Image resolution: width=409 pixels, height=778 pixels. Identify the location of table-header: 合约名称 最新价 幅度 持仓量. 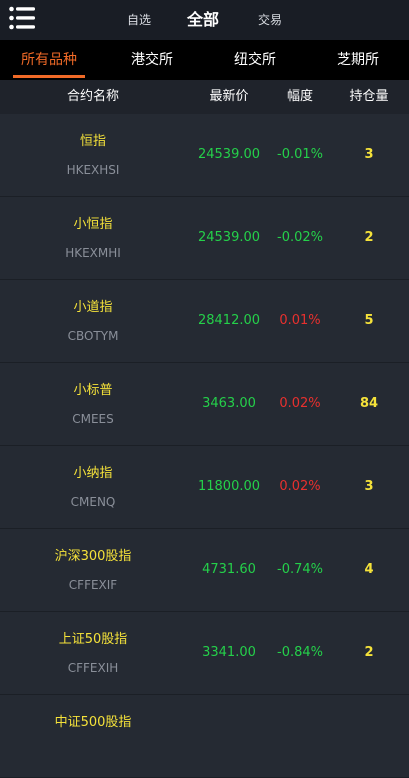
(204, 97).